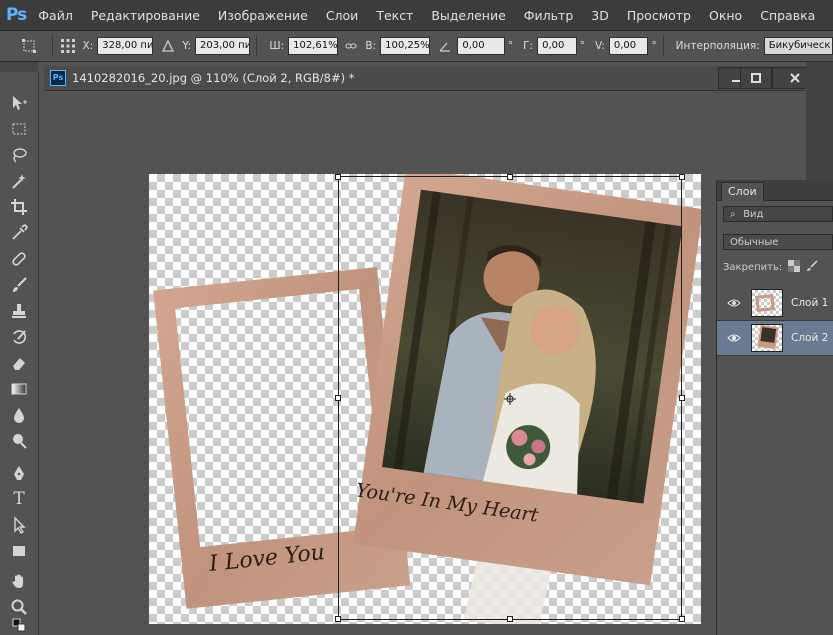  Describe the element at coordinates (19, 129) in the screenshot. I see `rect-marquee-icon` at that location.